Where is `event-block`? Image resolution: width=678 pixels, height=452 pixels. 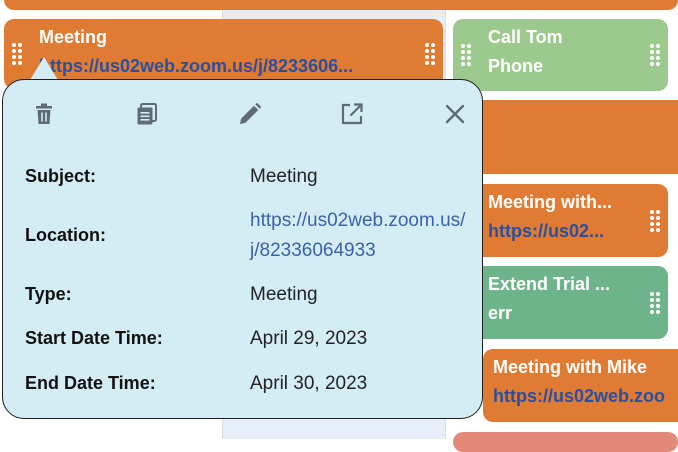
event-block is located at coordinates (565, 137).